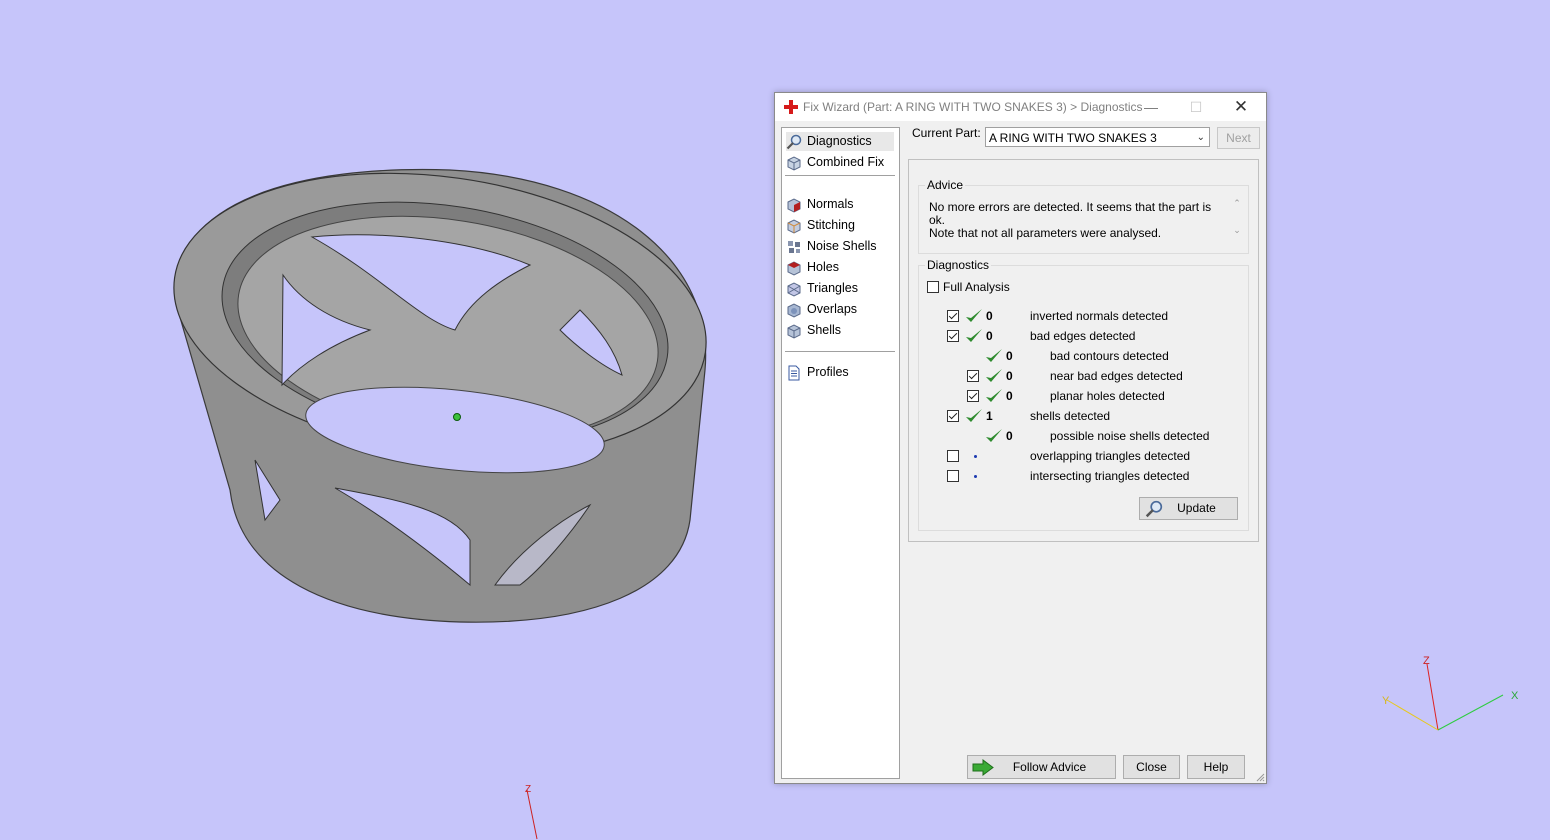 The width and height of the screenshot is (1550, 840). Describe the element at coordinates (983, 767) in the screenshot. I see `green-arrow-icon` at that location.